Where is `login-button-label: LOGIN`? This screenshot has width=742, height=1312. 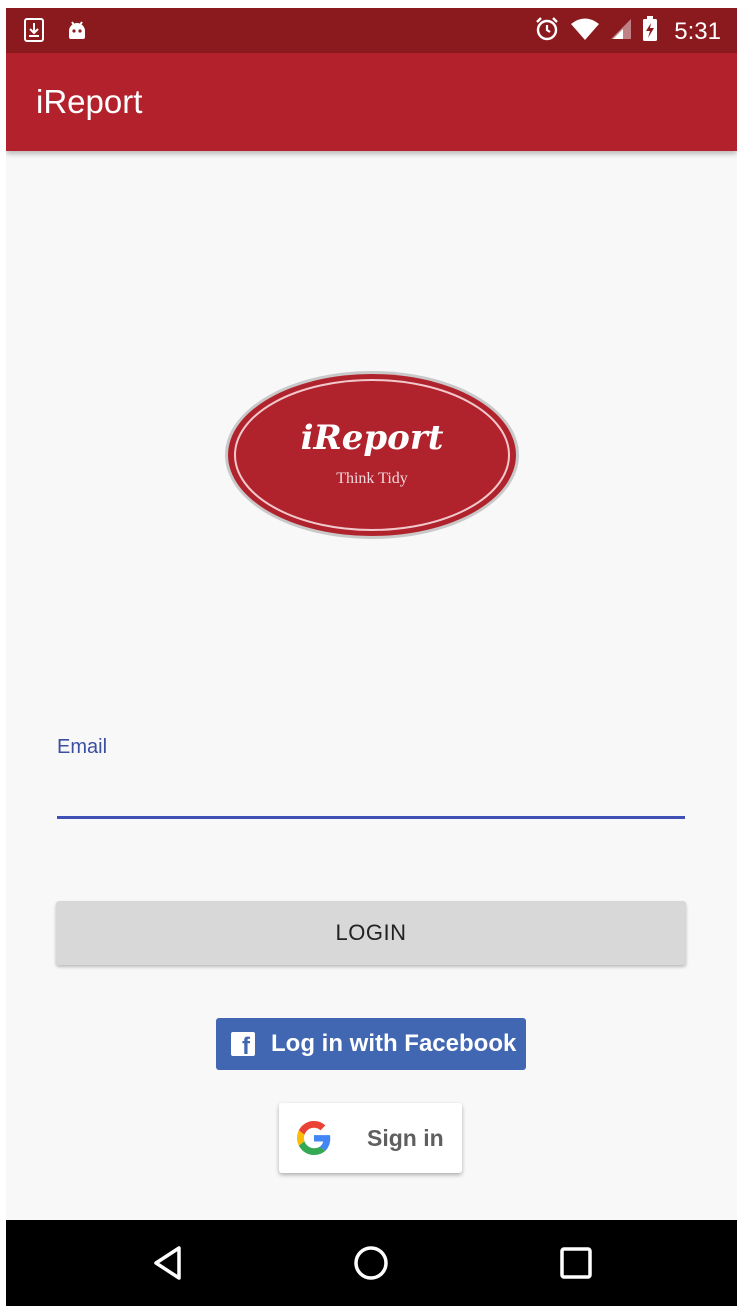
login-button-label: LOGIN is located at coordinates (371, 932).